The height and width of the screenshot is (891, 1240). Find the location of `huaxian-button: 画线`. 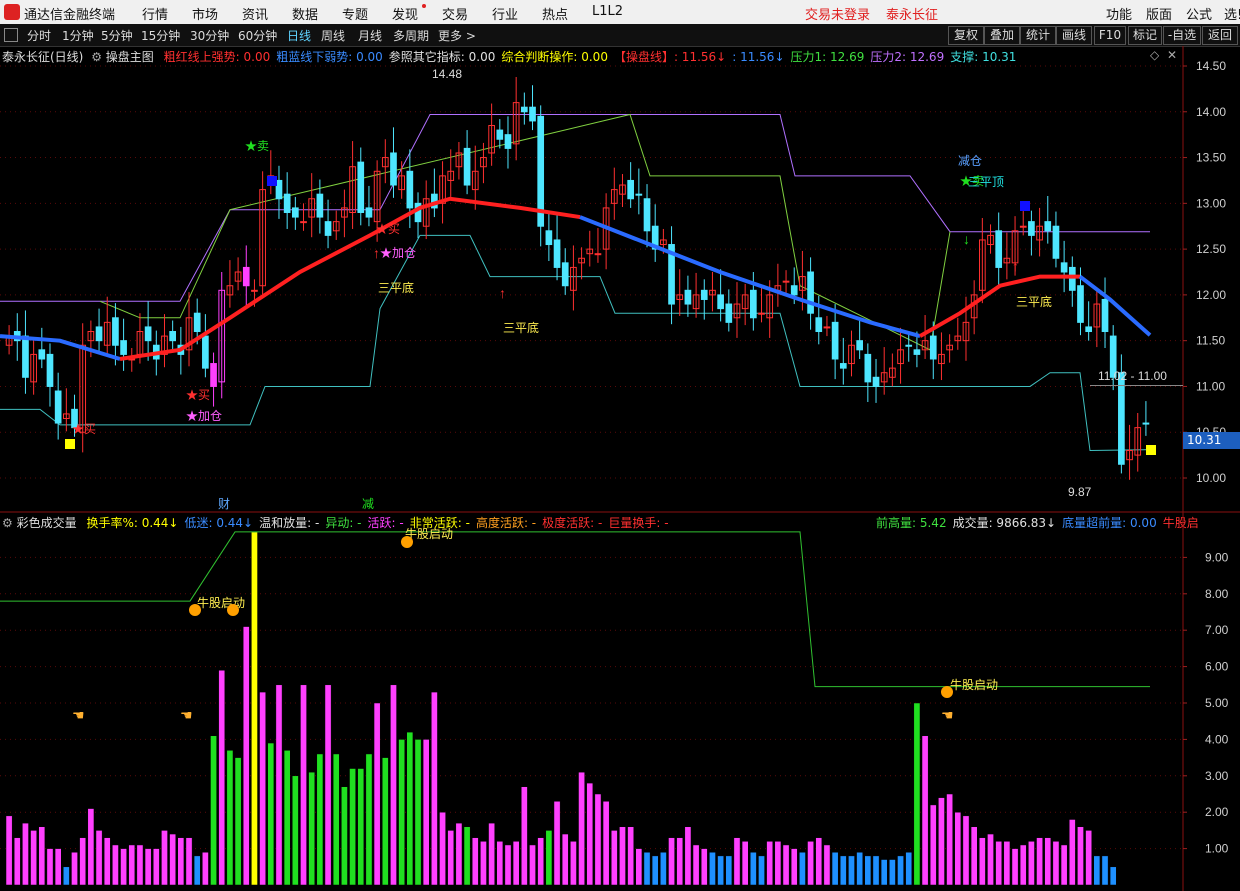

huaxian-button: 画线 is located at coordinates (1074, 35).